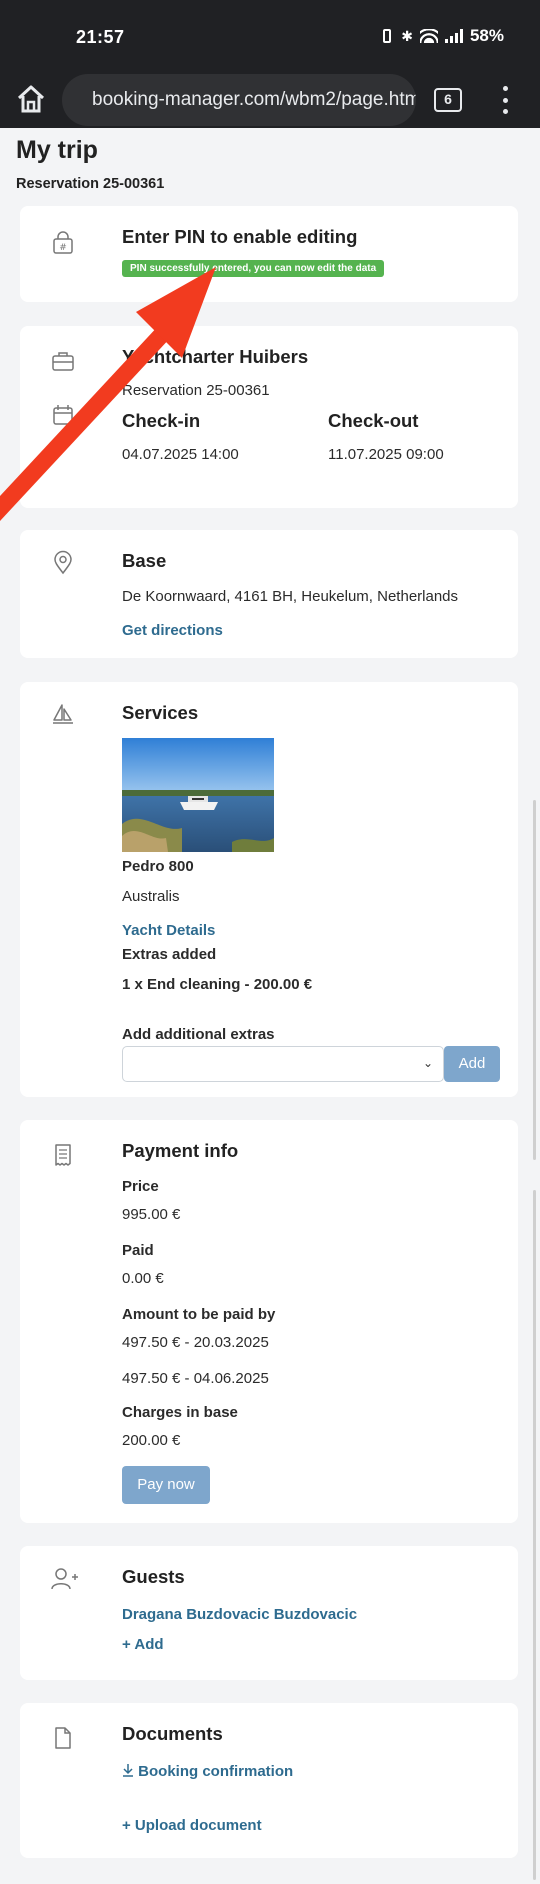 The width and height of the screenshot is (540, 1884). I want to click on documents-title: Documents, so click(172, 1733).